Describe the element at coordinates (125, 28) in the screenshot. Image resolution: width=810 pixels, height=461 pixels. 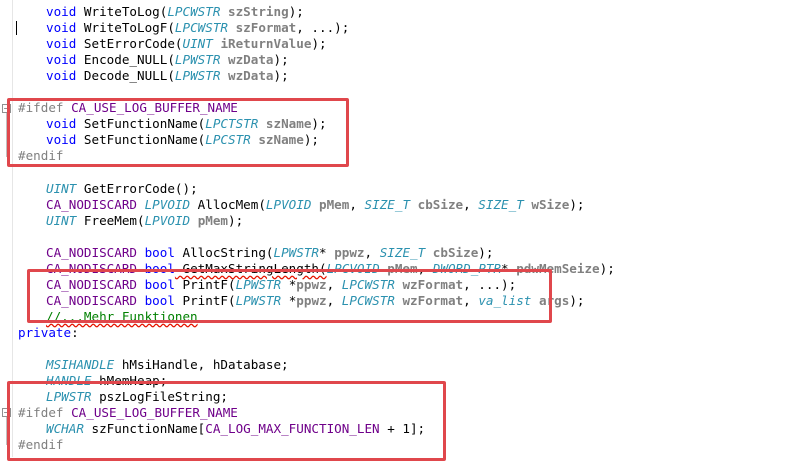
I see `code-token: WriteToLogF(` at that location.